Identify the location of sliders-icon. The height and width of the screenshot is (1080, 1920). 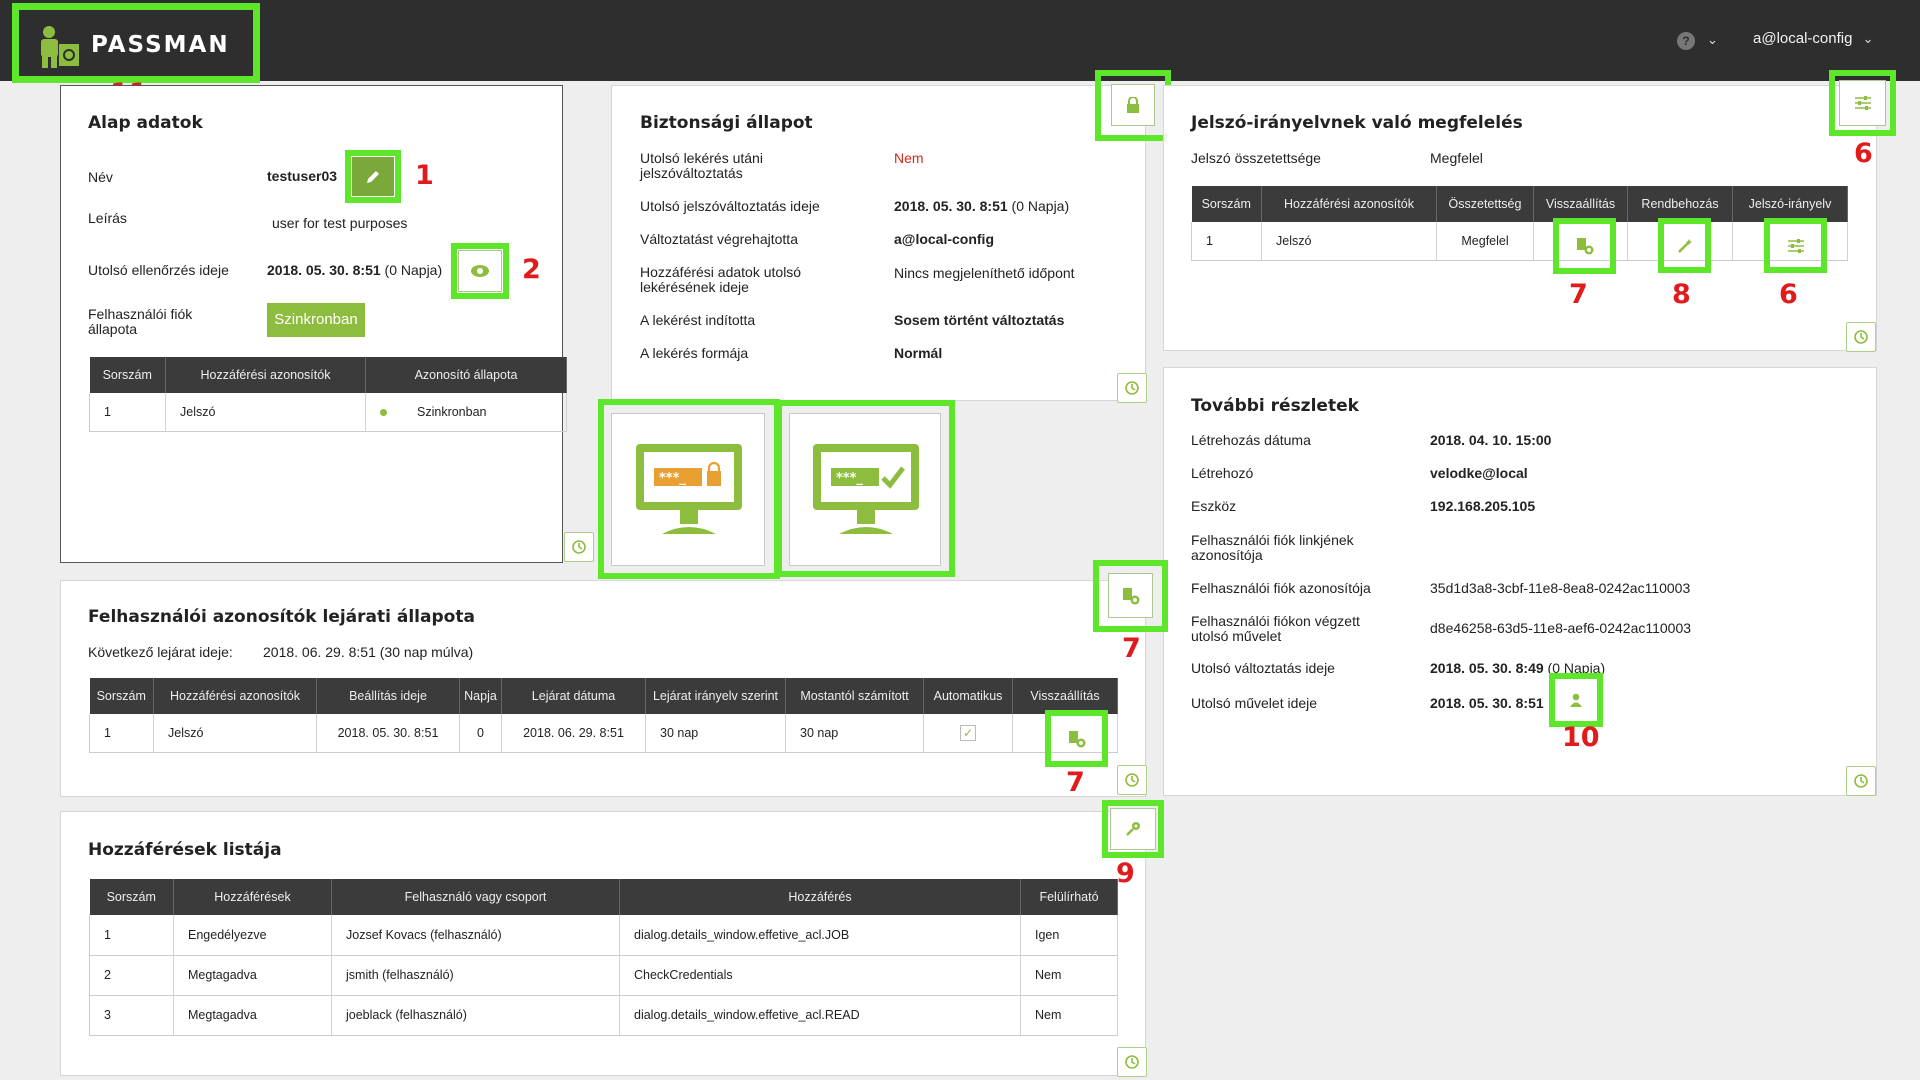
(1862, 103).